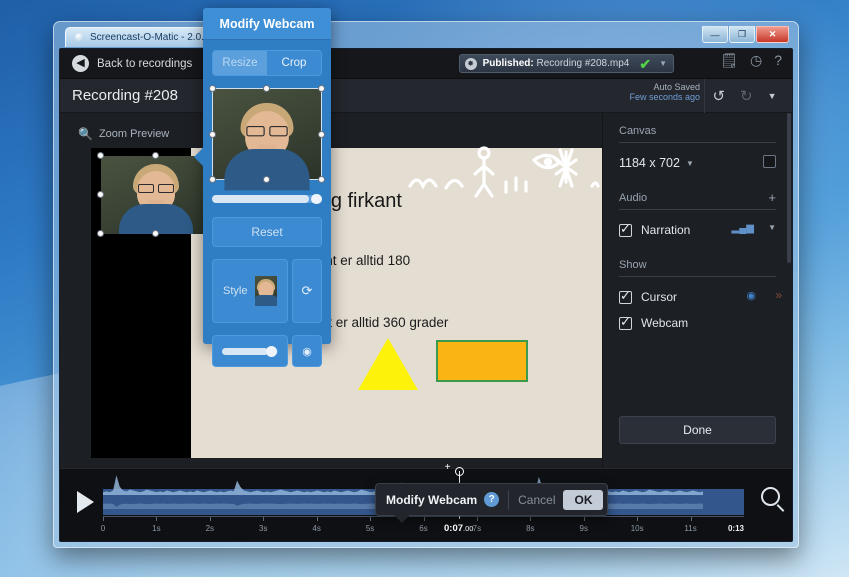 The image size is (849, 577). I want to click on time-tick-label: 6s, so click(423, 528).